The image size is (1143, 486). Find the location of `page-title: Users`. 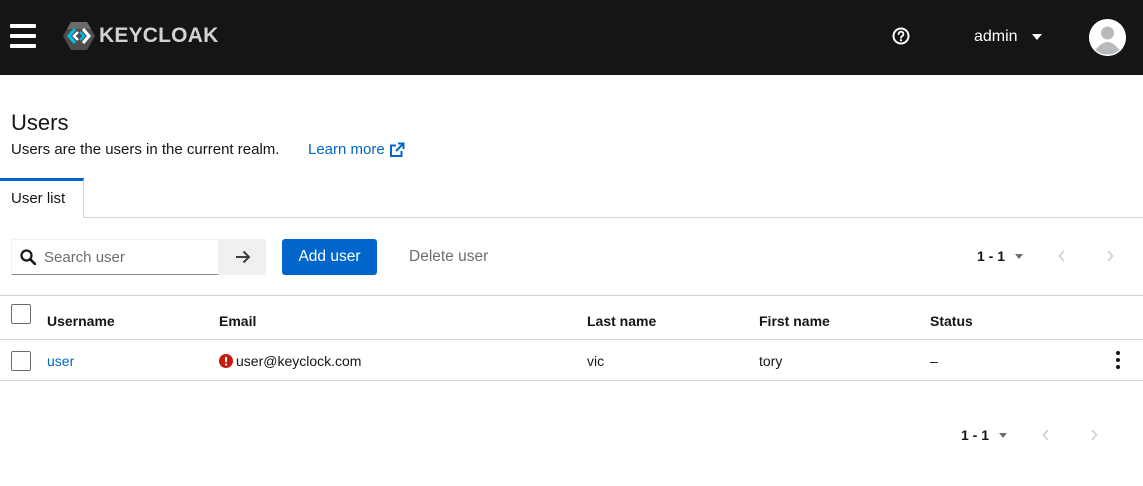

page-title: Users is located at coordinates (40, 122).